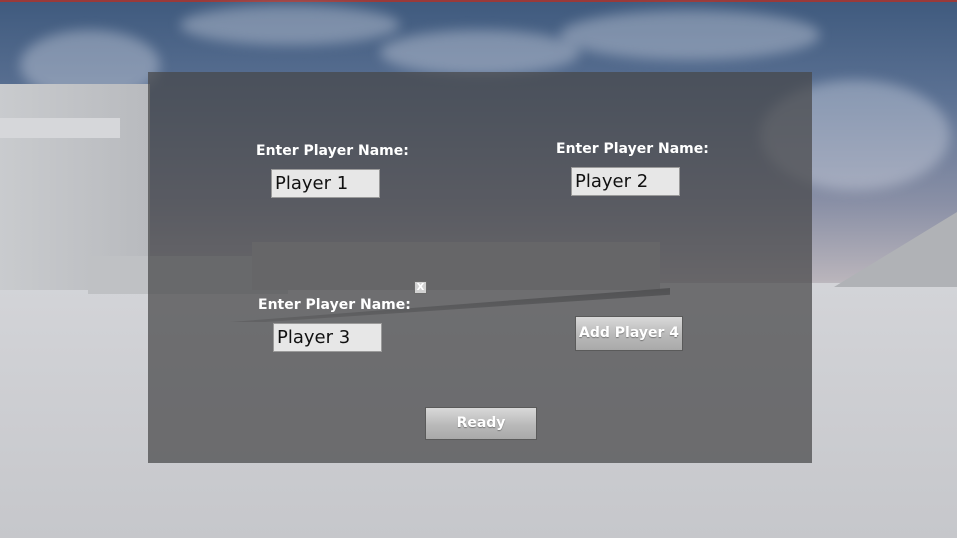  Describe the element at coordinates (334, 305) in the screenshot. I see `player-3-name-label: Enter Player Name:` at that location.